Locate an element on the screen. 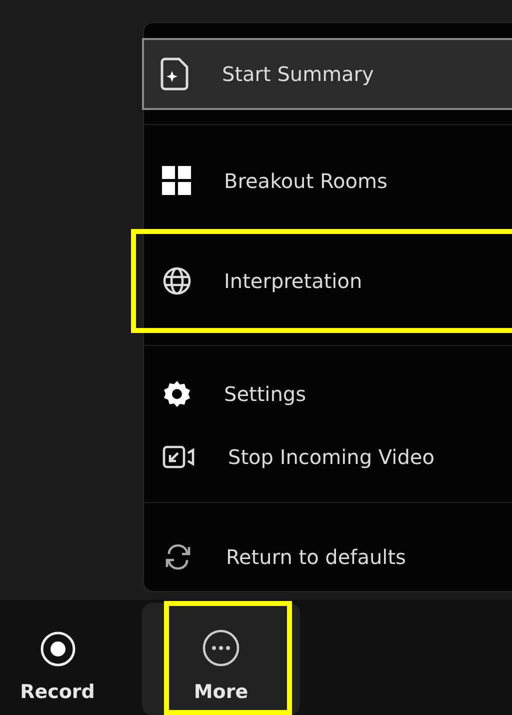 The image size is (512, 715). menu-item-label: Settings is located at coordinates (265, 394).